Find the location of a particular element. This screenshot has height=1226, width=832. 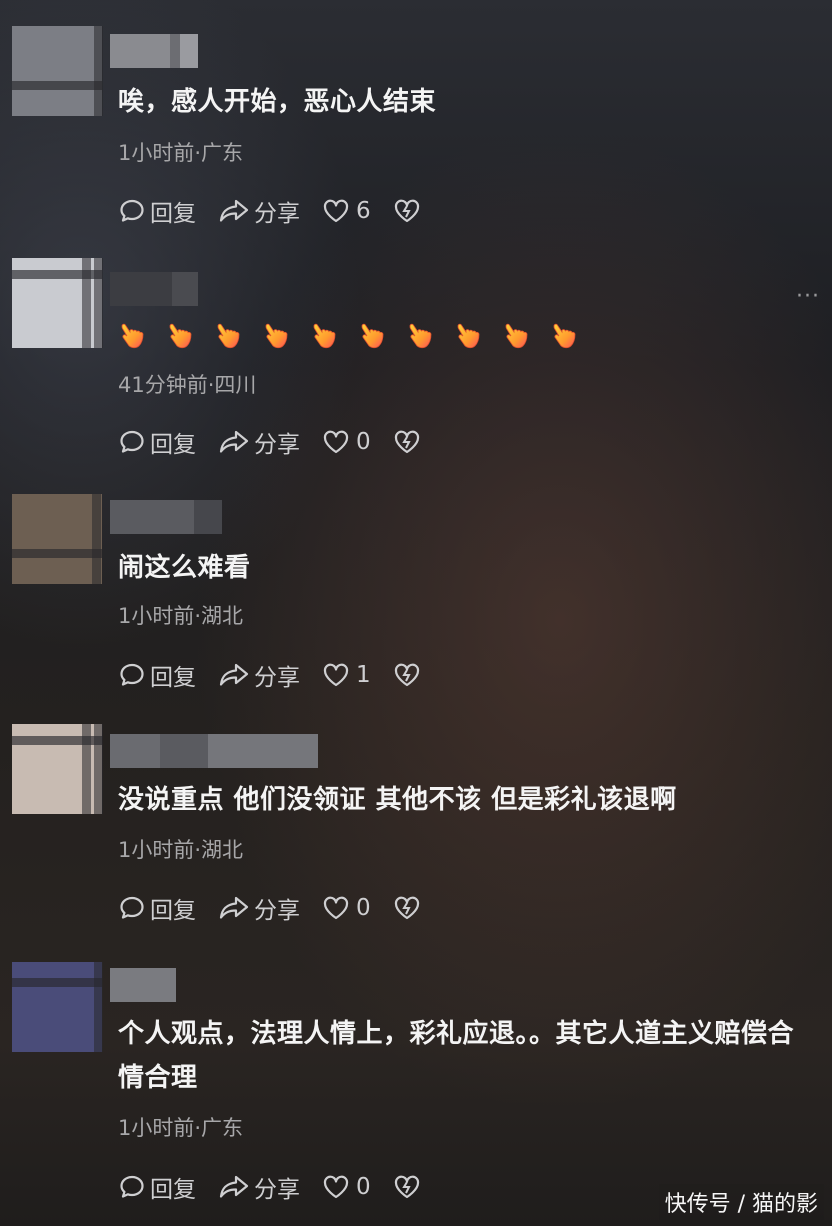

like-button: 1 is located at coordinates (346, 675).